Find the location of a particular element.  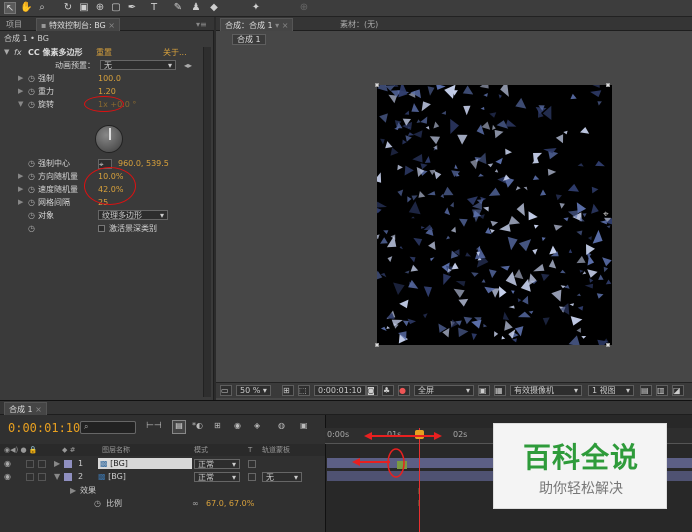

rotate-tool-icon: ↻ is located at coordinates (68, 8).